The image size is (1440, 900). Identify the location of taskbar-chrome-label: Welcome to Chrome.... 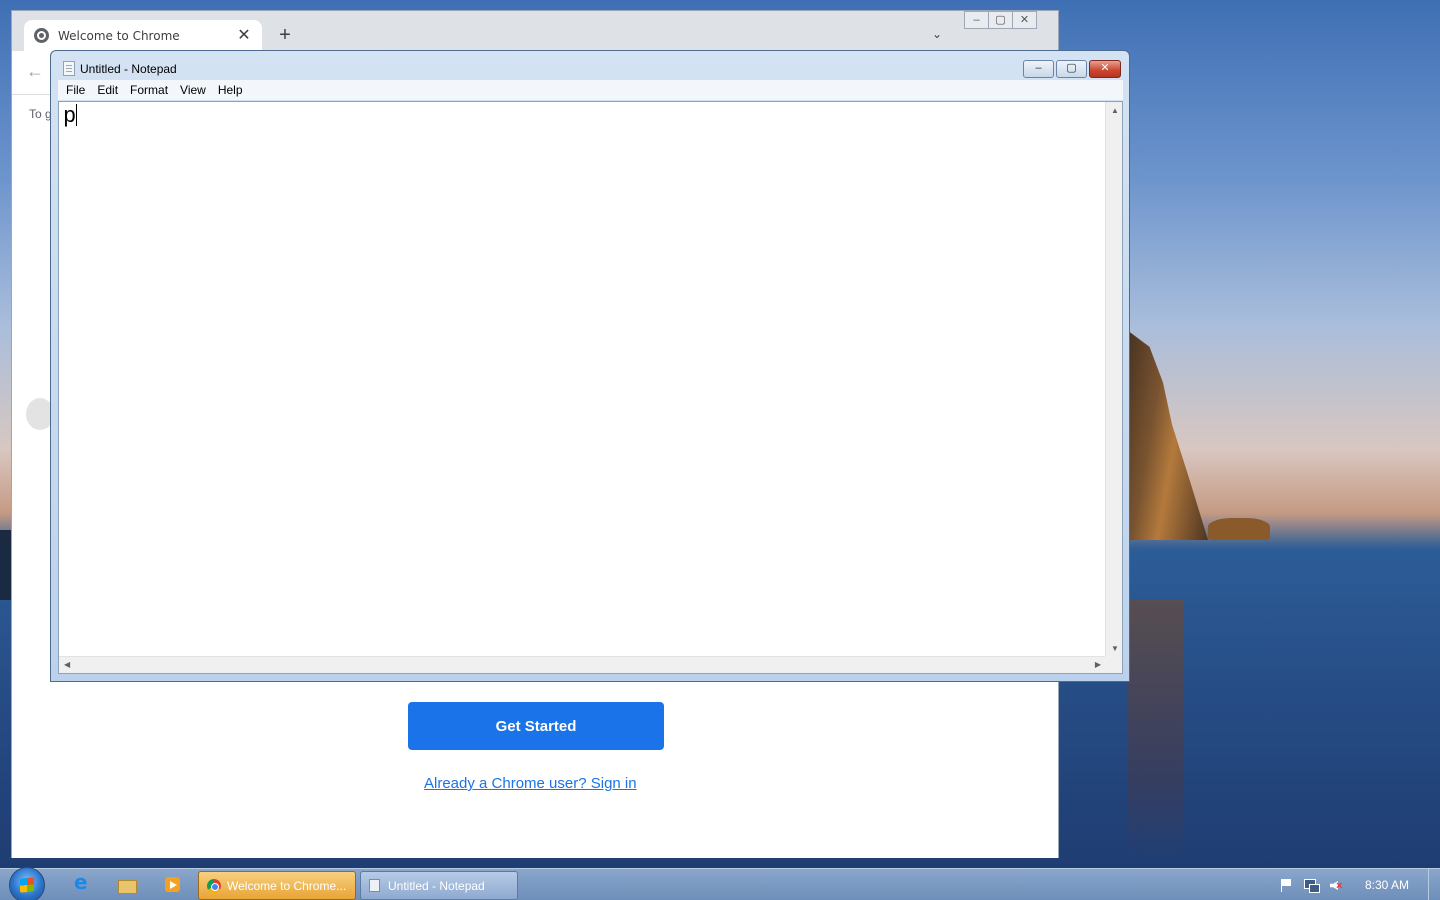
(287, 885).